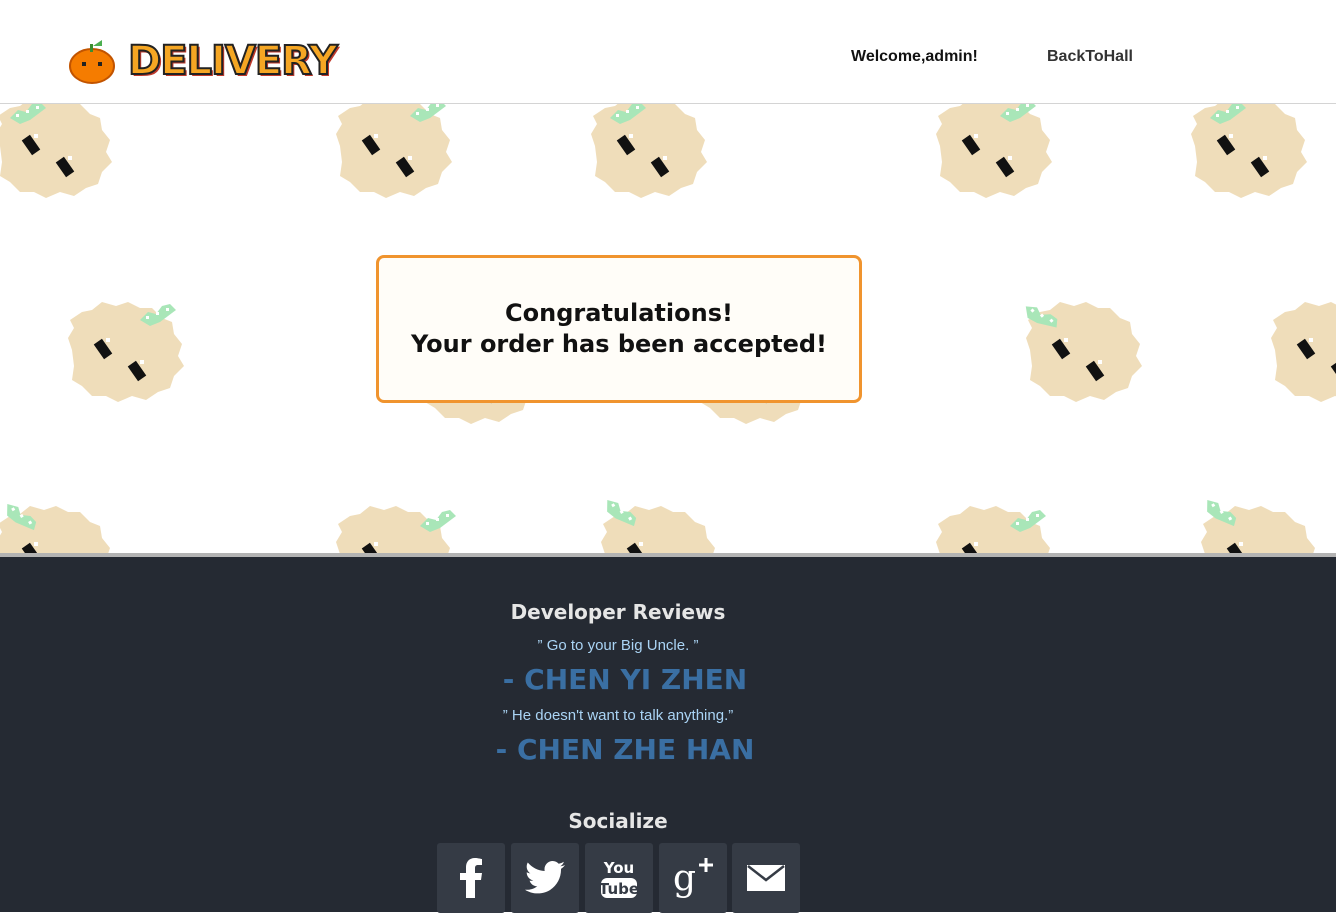 Image resolution: width=1336 pixels, height=913 pixels. I want to click on facebook-button, so click(471, 878).